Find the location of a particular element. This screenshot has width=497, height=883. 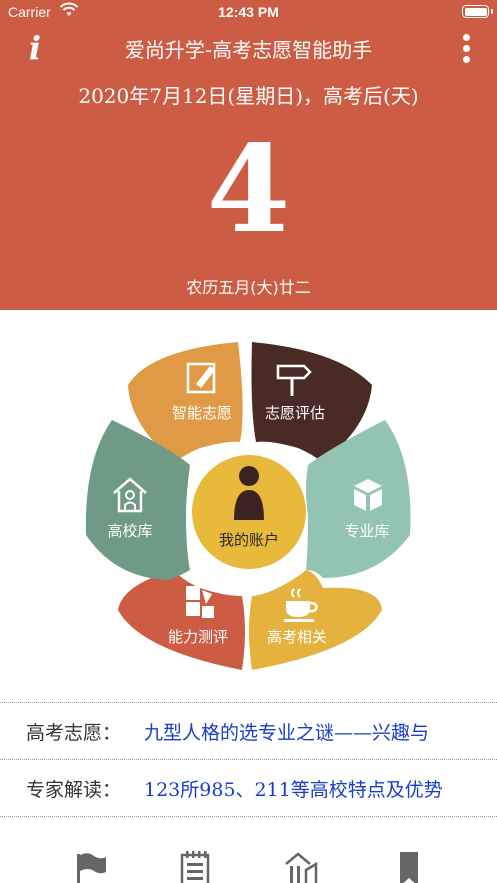

battery-icon is located at coordinates (477, 11).